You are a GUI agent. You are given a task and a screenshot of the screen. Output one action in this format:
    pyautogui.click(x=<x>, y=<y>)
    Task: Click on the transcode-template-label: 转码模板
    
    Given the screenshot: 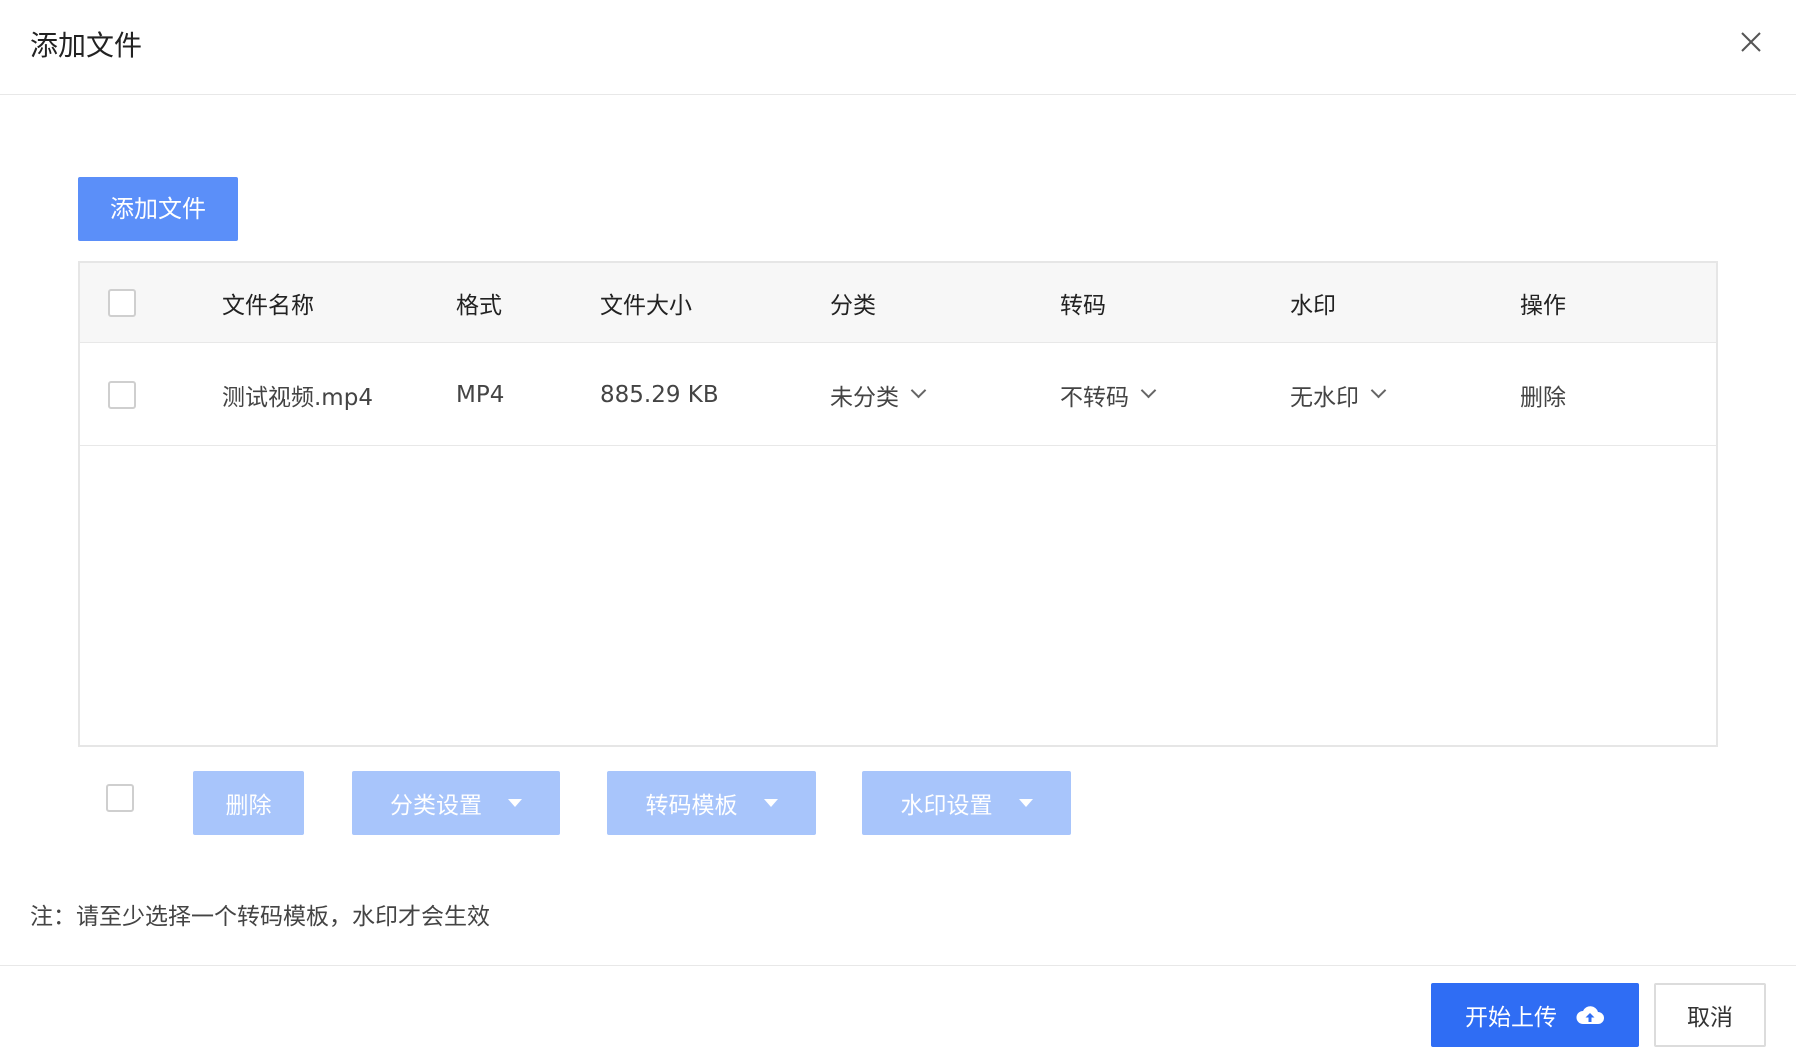 What is the action you would take?
    pyautogui.click(x=691, y=806)
    